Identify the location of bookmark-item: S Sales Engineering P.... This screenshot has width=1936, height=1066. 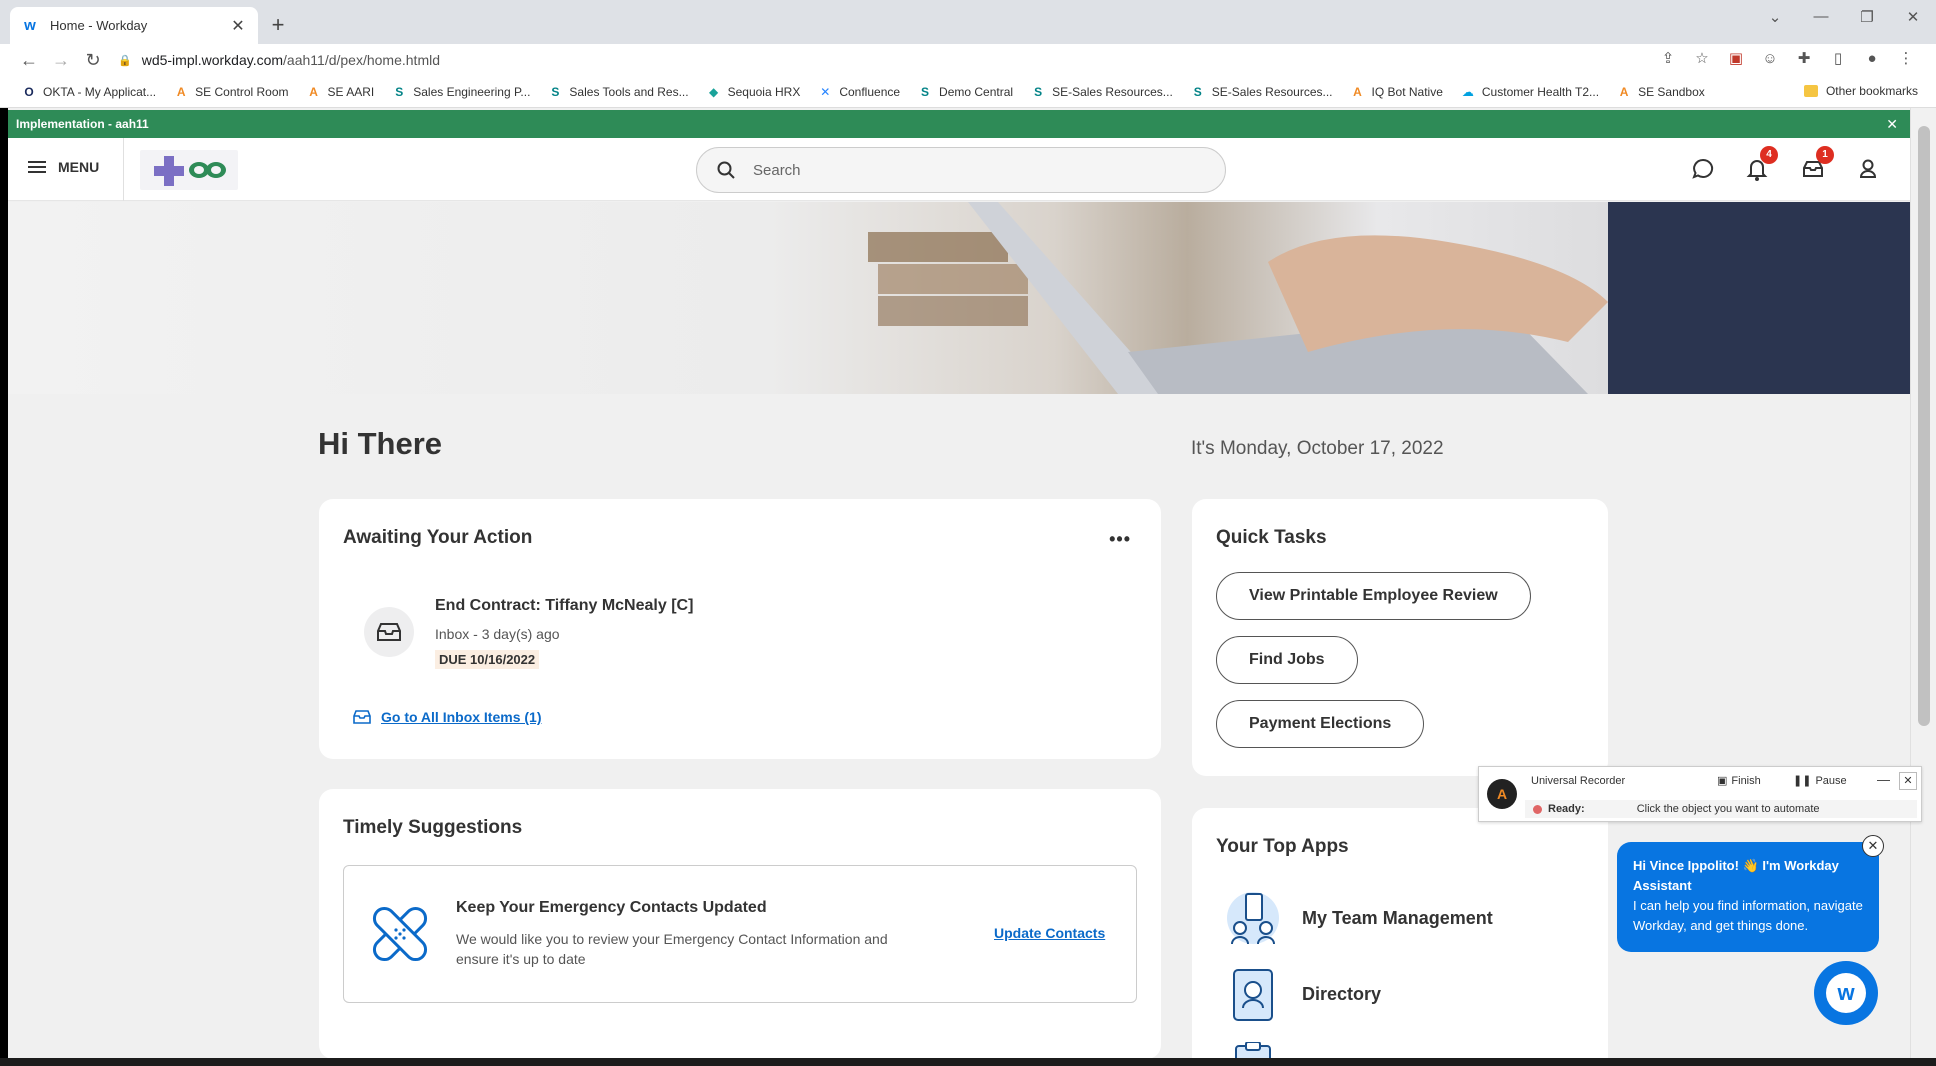
(461, 92).